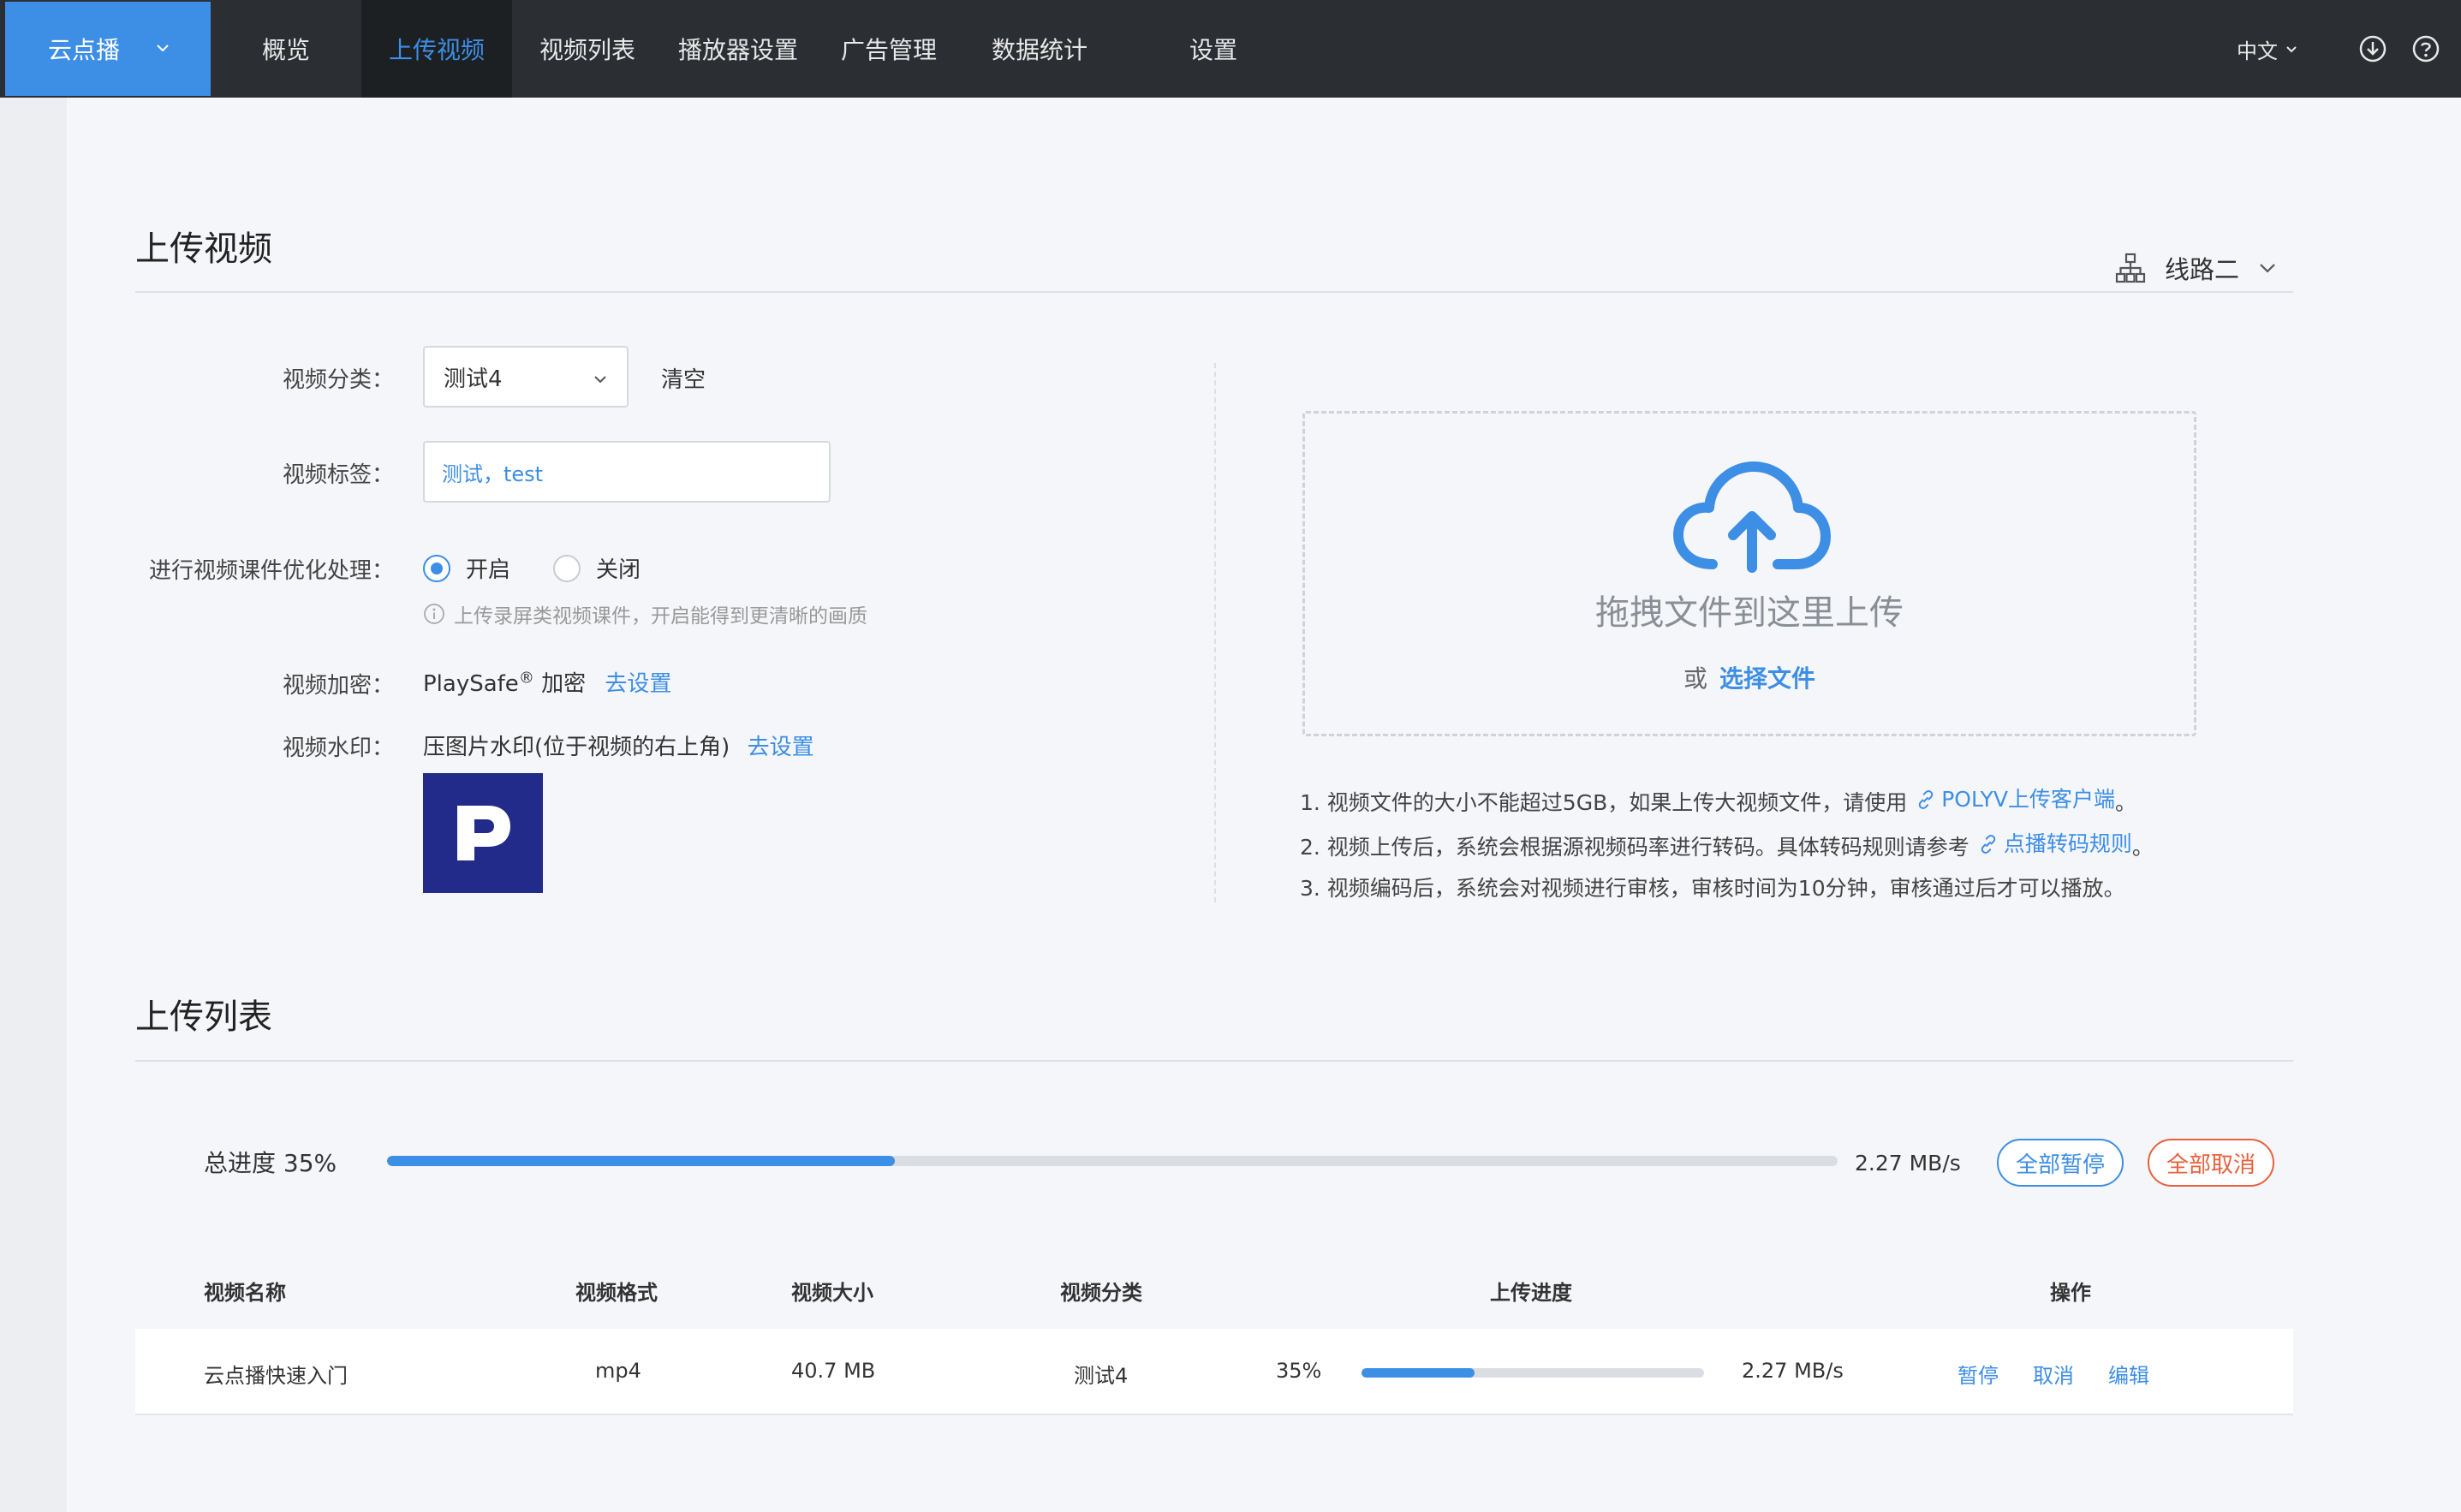  I want to click on left-strip, so click(33, 805).